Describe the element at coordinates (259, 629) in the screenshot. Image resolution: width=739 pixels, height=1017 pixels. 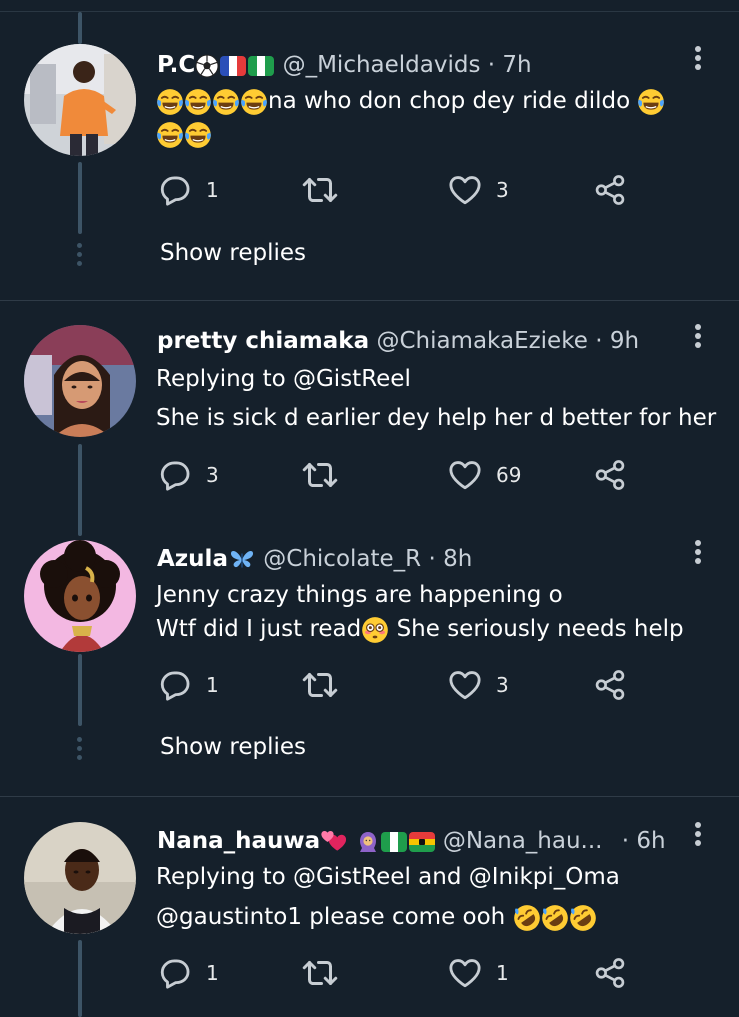
I see `tweet-text-part: Wtf did I just read` at that location.